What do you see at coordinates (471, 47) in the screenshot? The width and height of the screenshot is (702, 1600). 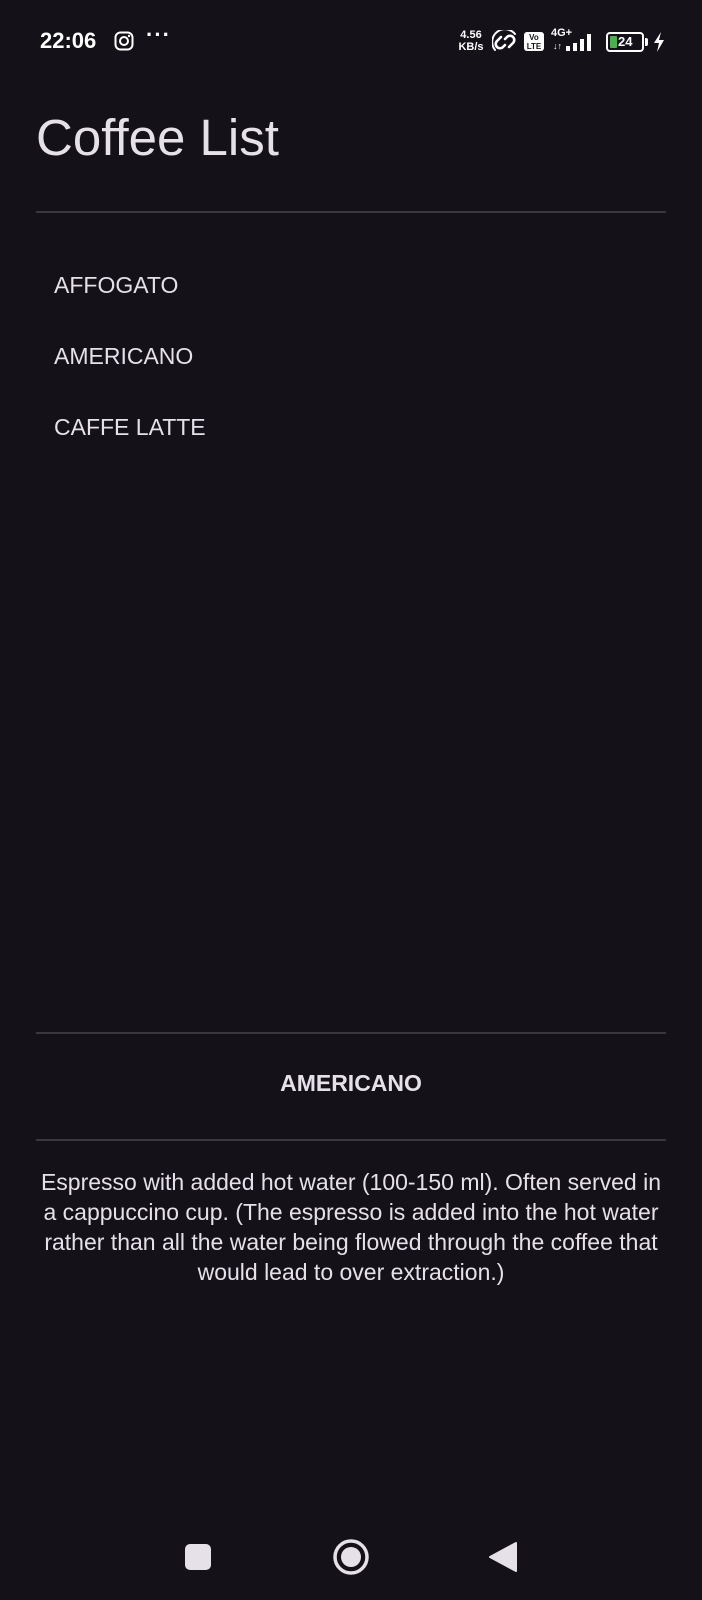 I see `network-speed-unit: KB/s` at bounding box center [471, 47].